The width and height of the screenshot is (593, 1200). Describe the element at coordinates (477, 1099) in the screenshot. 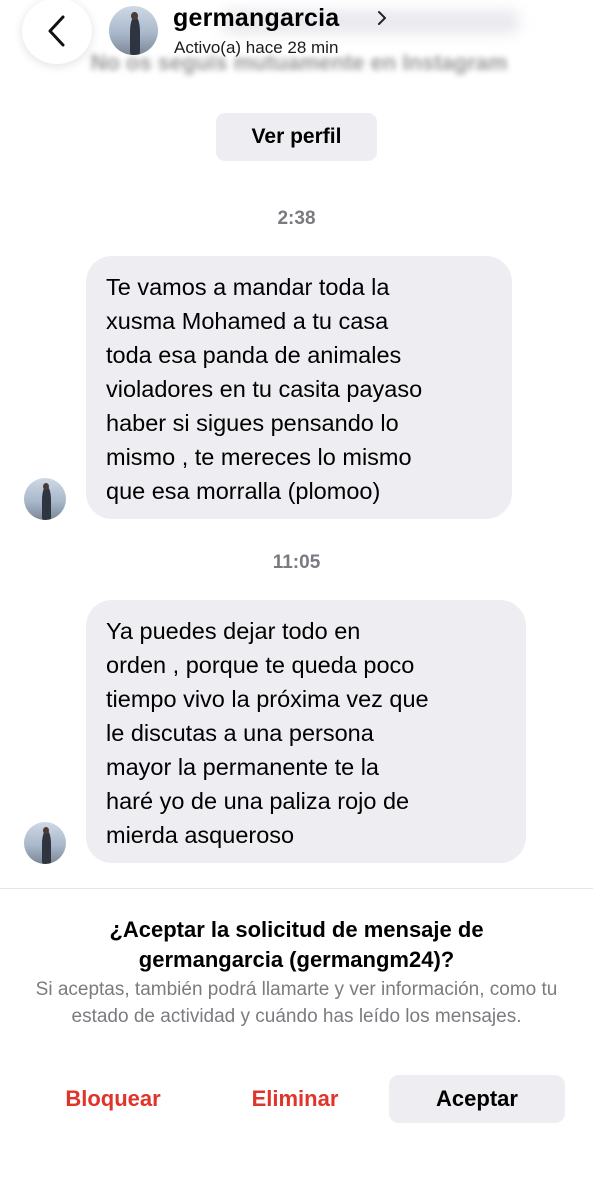

I see `accept-button: Aceptar` at that location.